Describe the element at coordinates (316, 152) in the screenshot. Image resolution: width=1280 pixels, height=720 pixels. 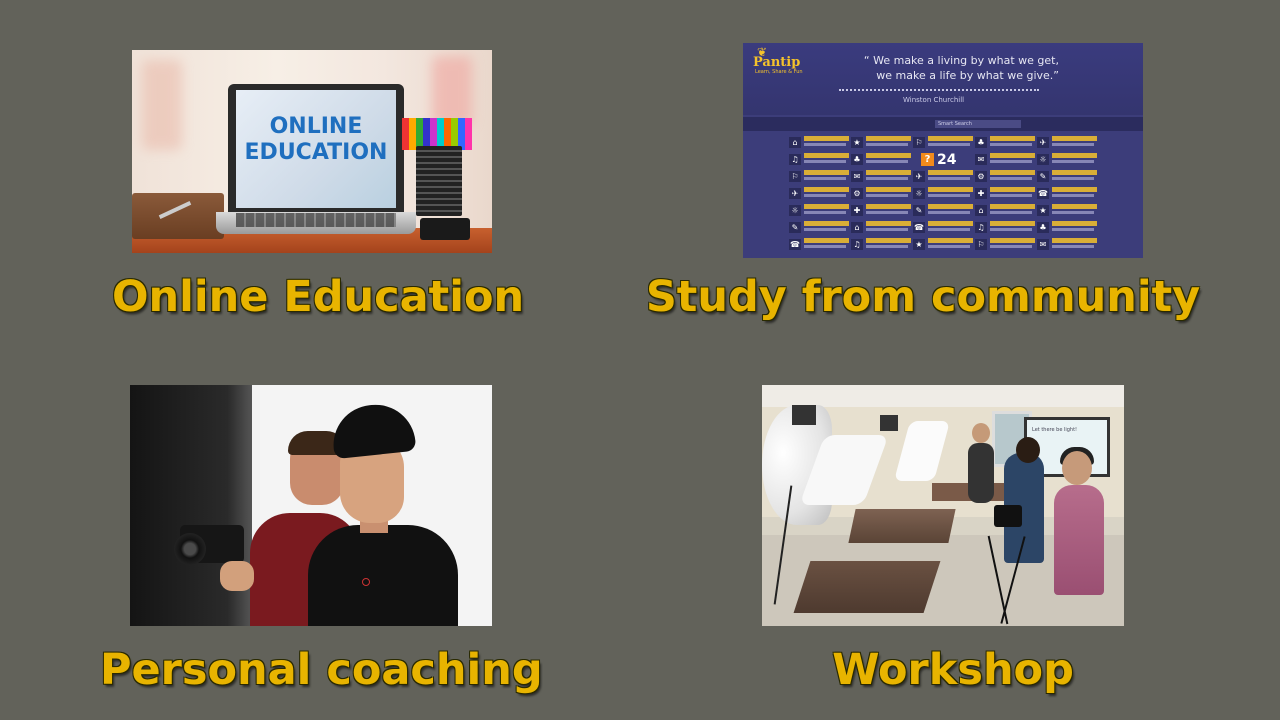
I see `screen-text-line2: EDUCATION` at that location.